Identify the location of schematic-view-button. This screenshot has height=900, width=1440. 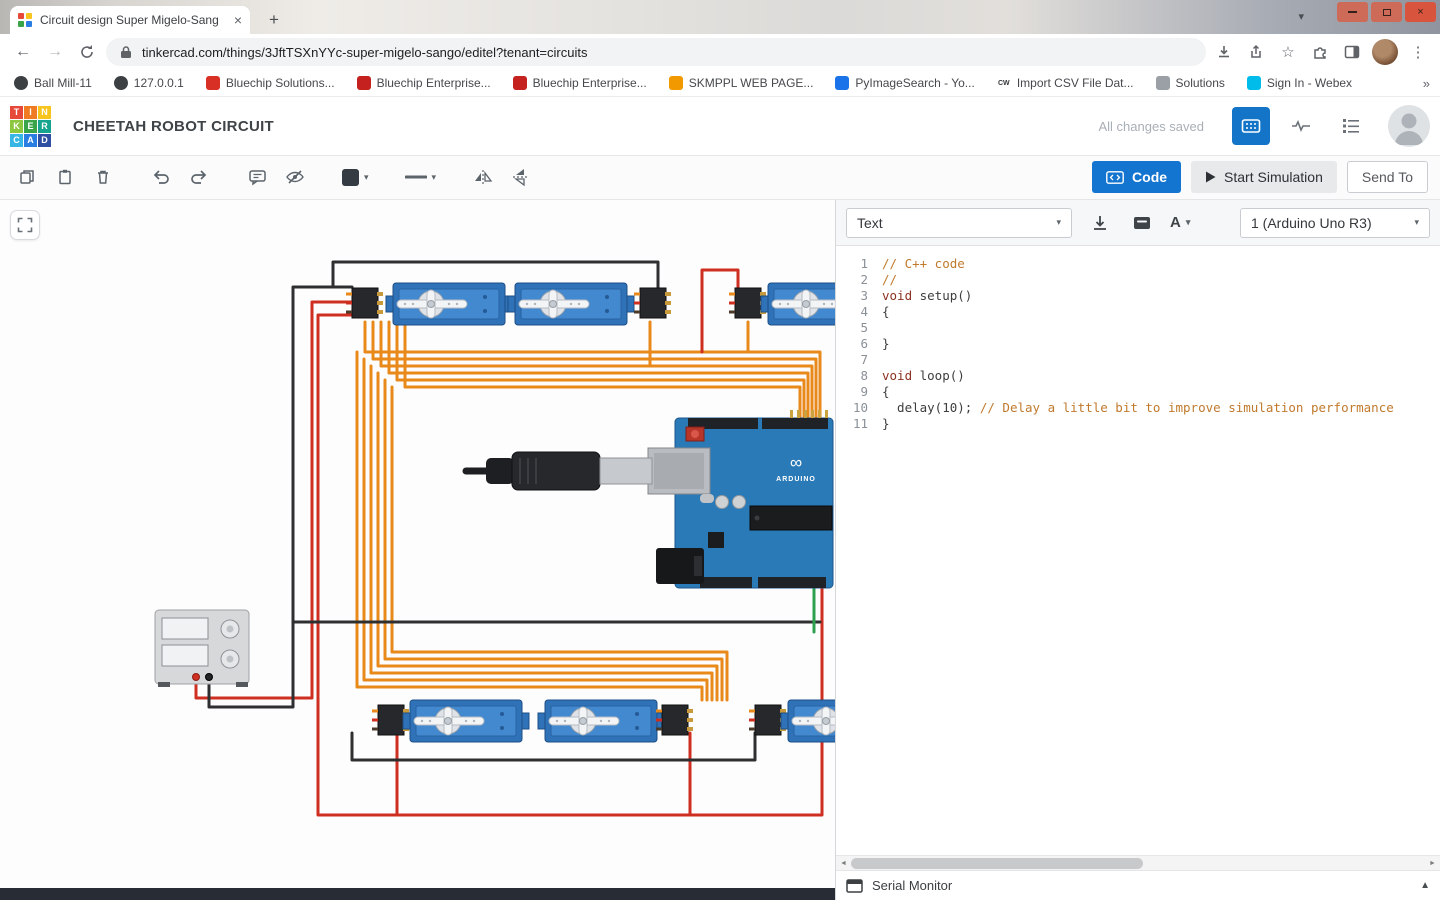
(1301, 126).